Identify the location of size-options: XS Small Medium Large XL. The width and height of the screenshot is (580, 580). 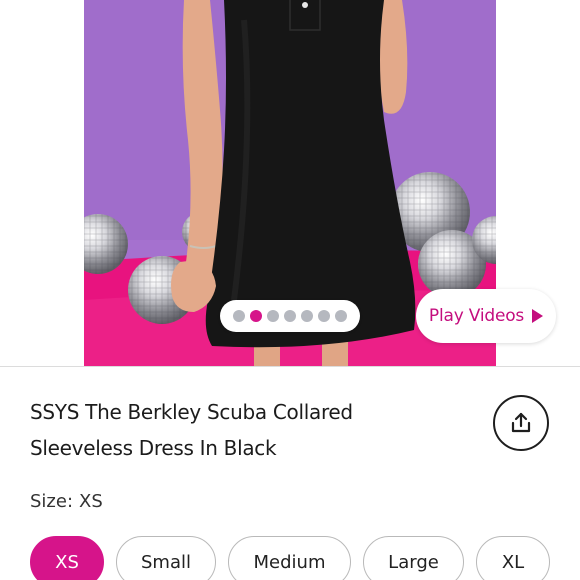
(290, 558).